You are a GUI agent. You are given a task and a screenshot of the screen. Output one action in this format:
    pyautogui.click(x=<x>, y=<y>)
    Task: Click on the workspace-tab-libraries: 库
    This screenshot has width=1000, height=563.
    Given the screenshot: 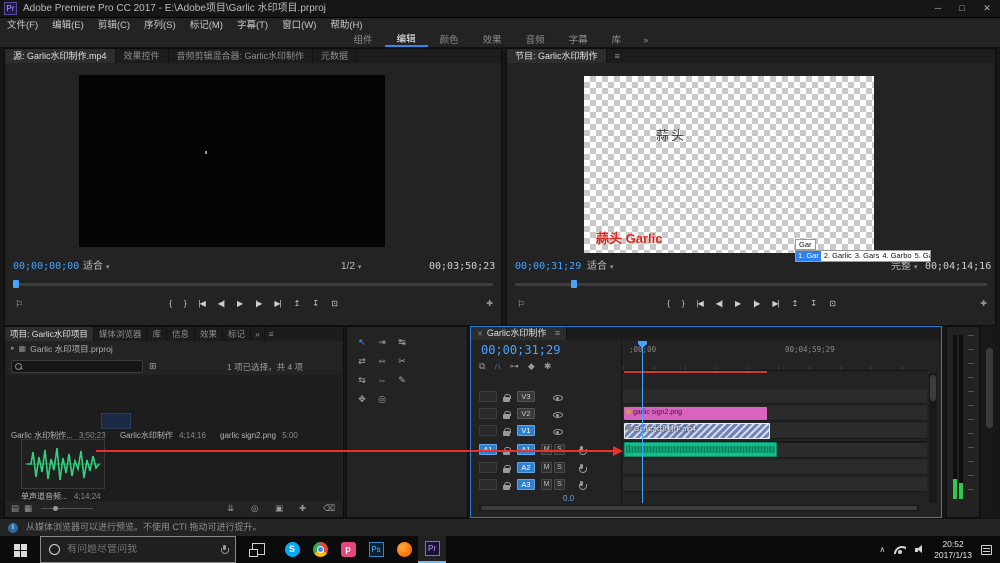 What is the action you would take?
    pyautogui.click(x=617, y=40)
    